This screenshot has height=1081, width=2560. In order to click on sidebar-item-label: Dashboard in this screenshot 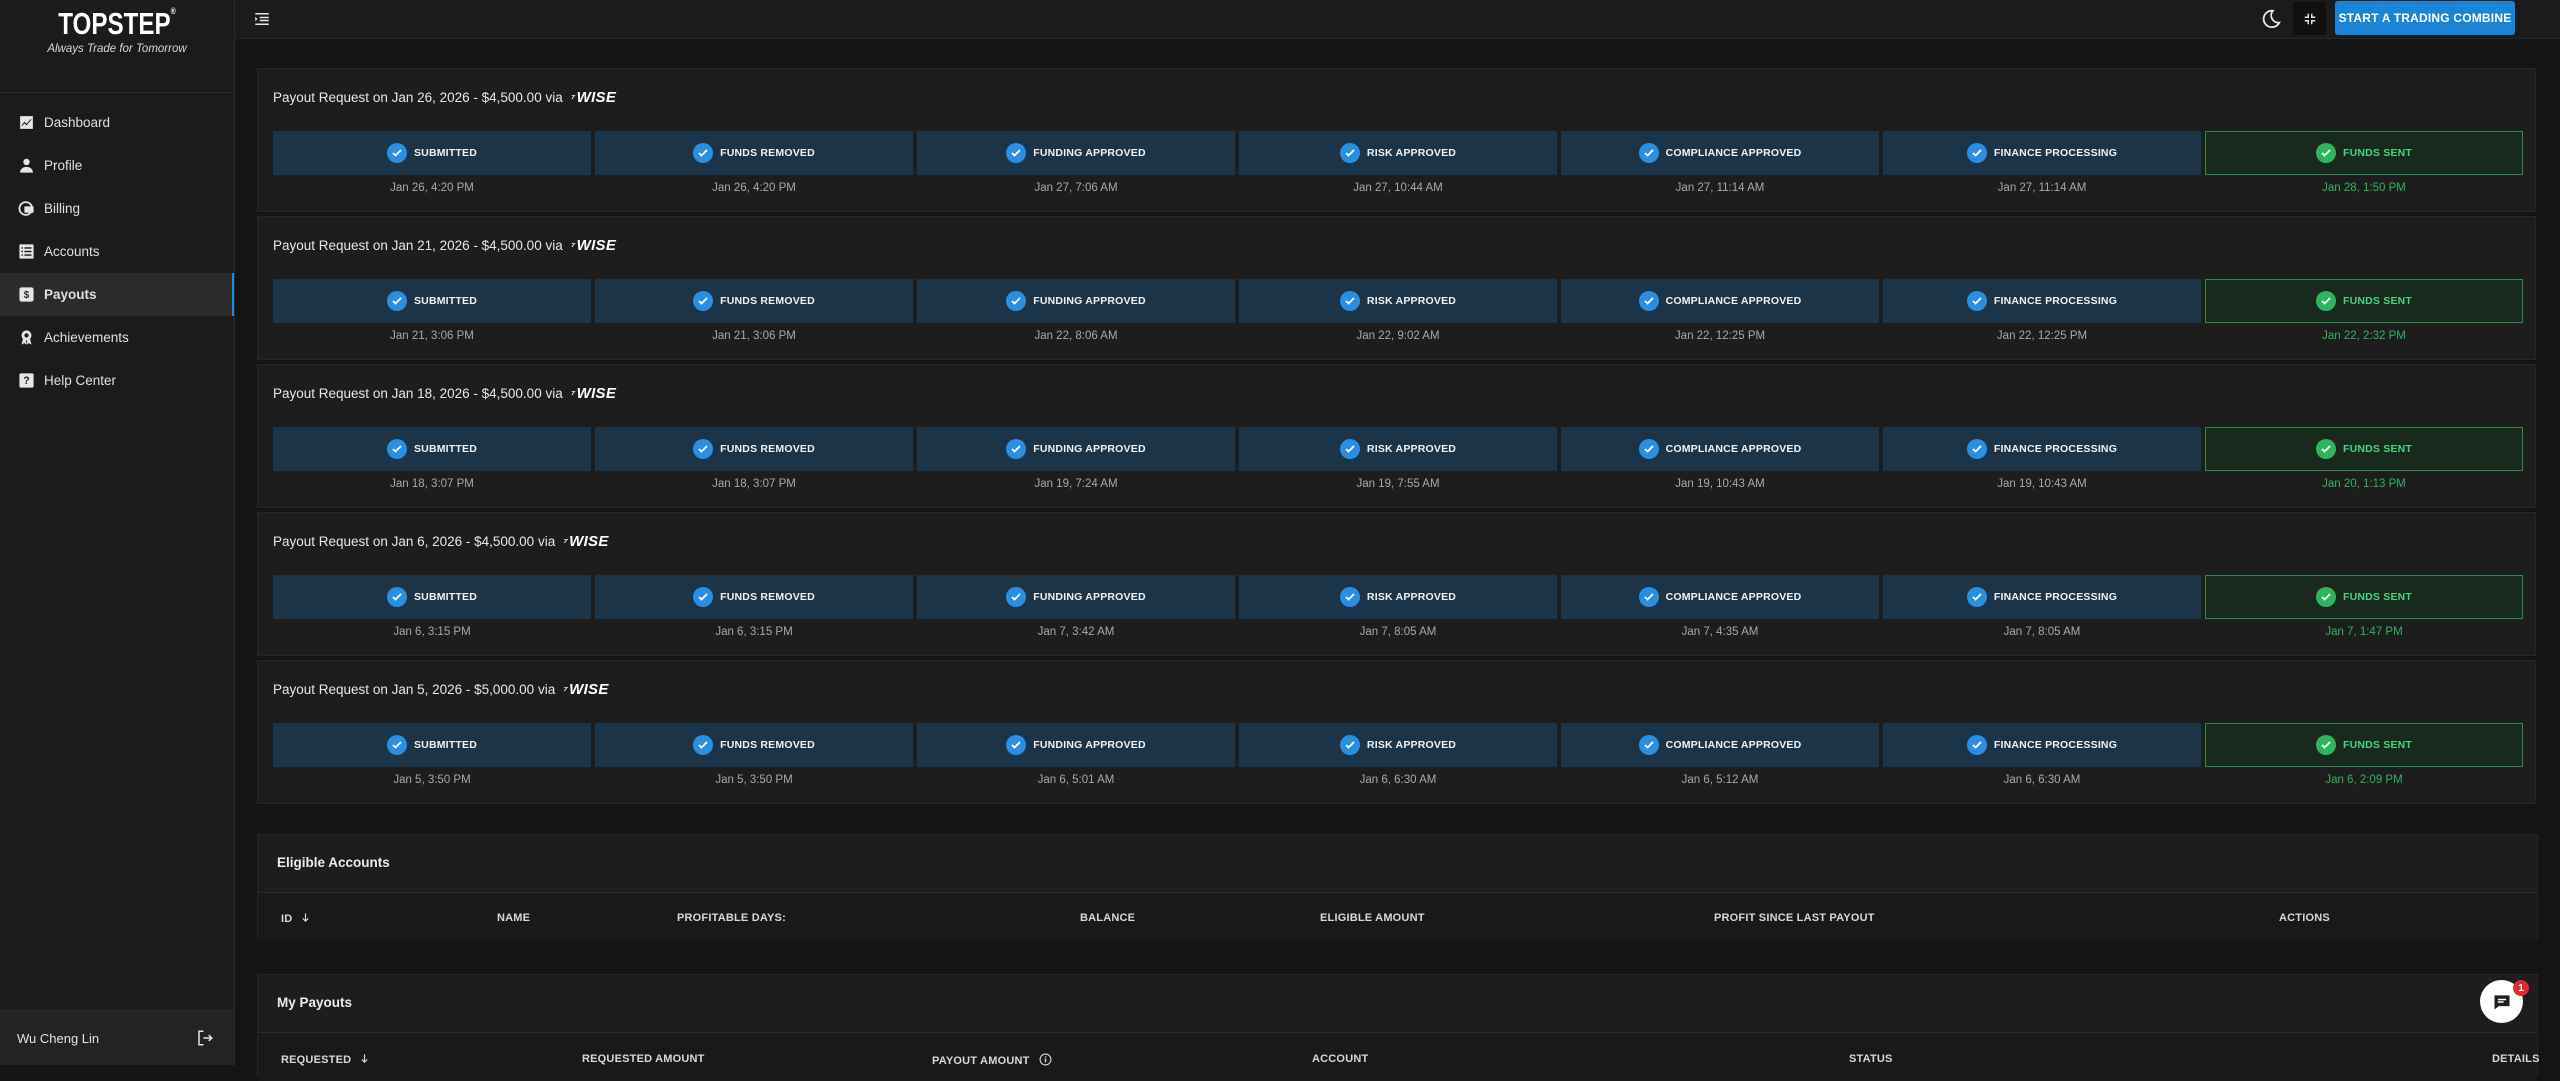, I will do `click(77, 122)`.